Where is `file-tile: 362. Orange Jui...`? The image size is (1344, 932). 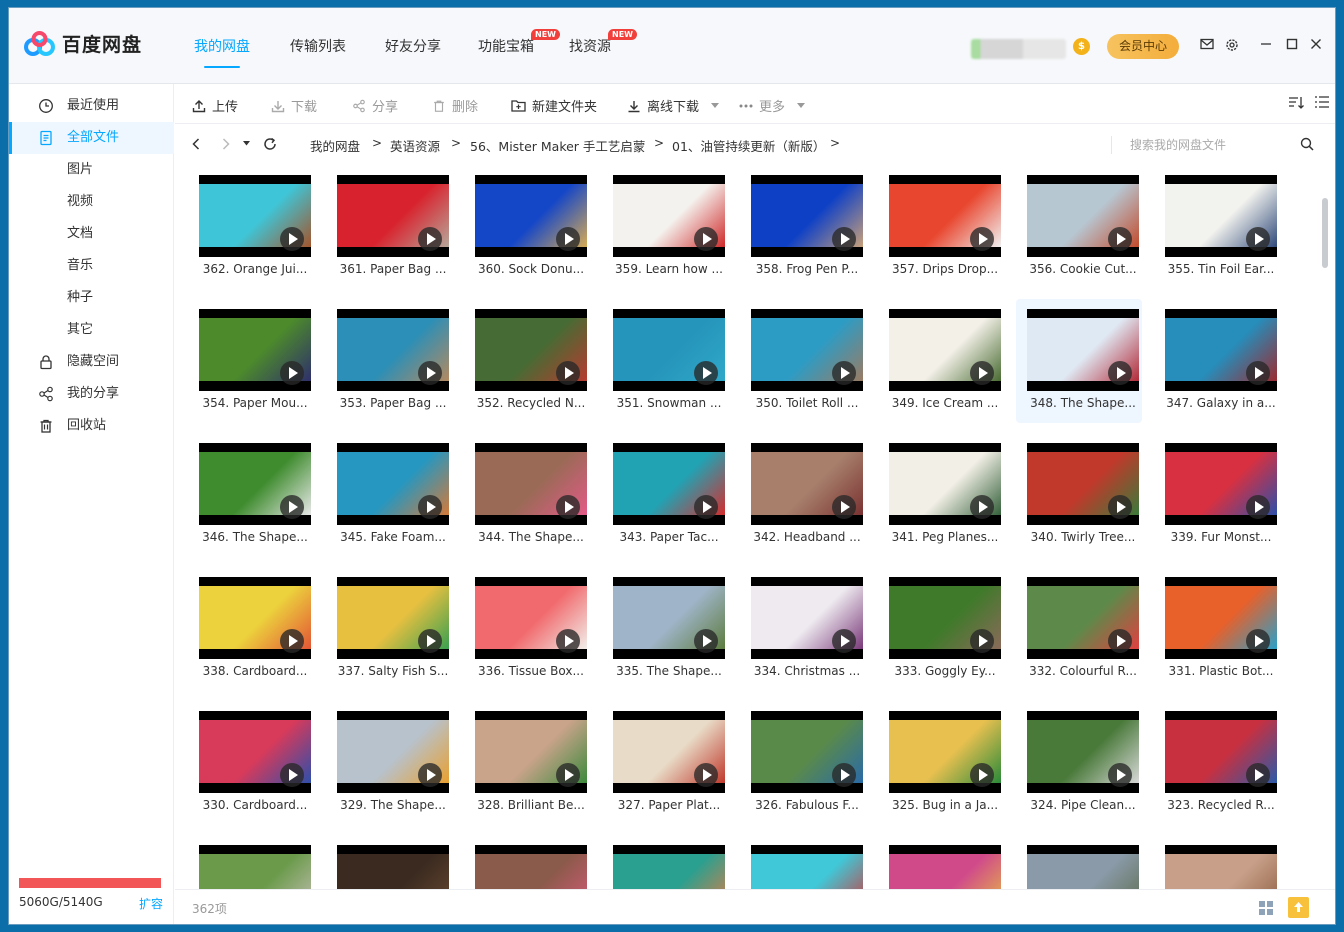 file-tile: 362. Orange Jui... is located at coordinates (251, 227).